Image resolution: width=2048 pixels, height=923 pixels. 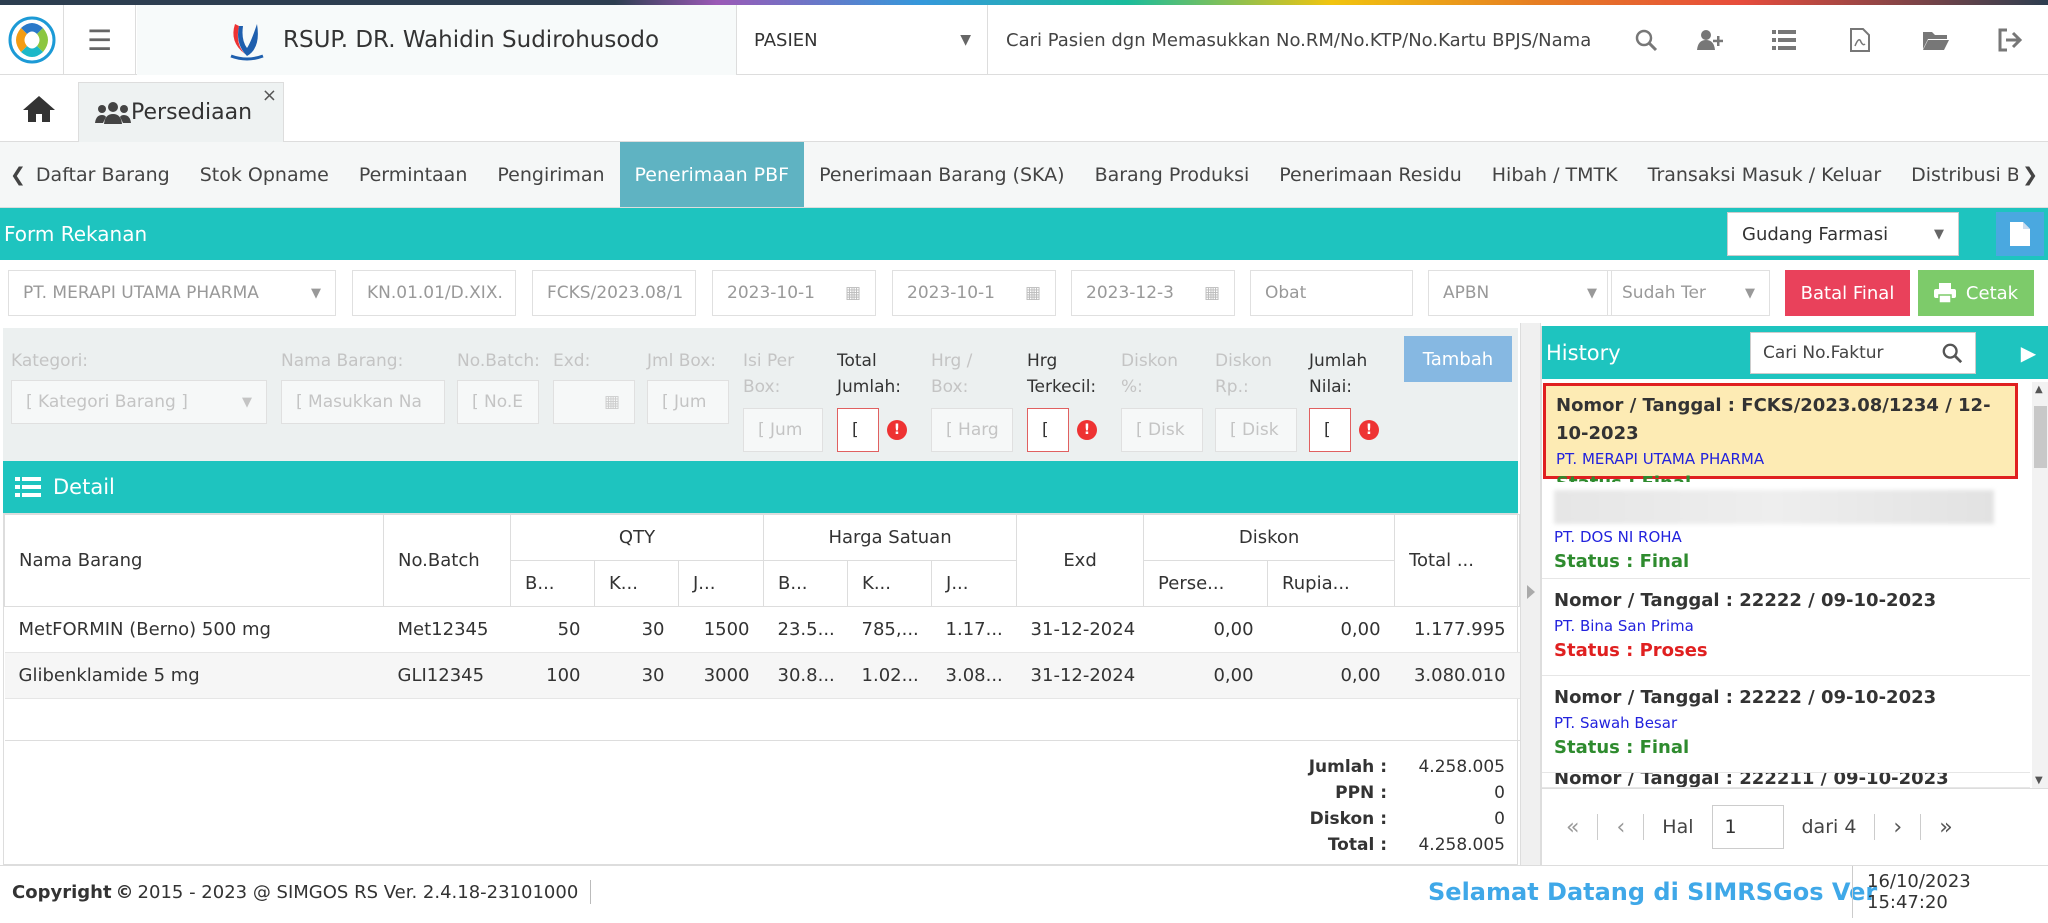 What do you see at coordinates (434, 293) in the screenshot?
I see `no-kontrak-input: KN.01.01/D.XIX.` at bounding box center [434, 293].